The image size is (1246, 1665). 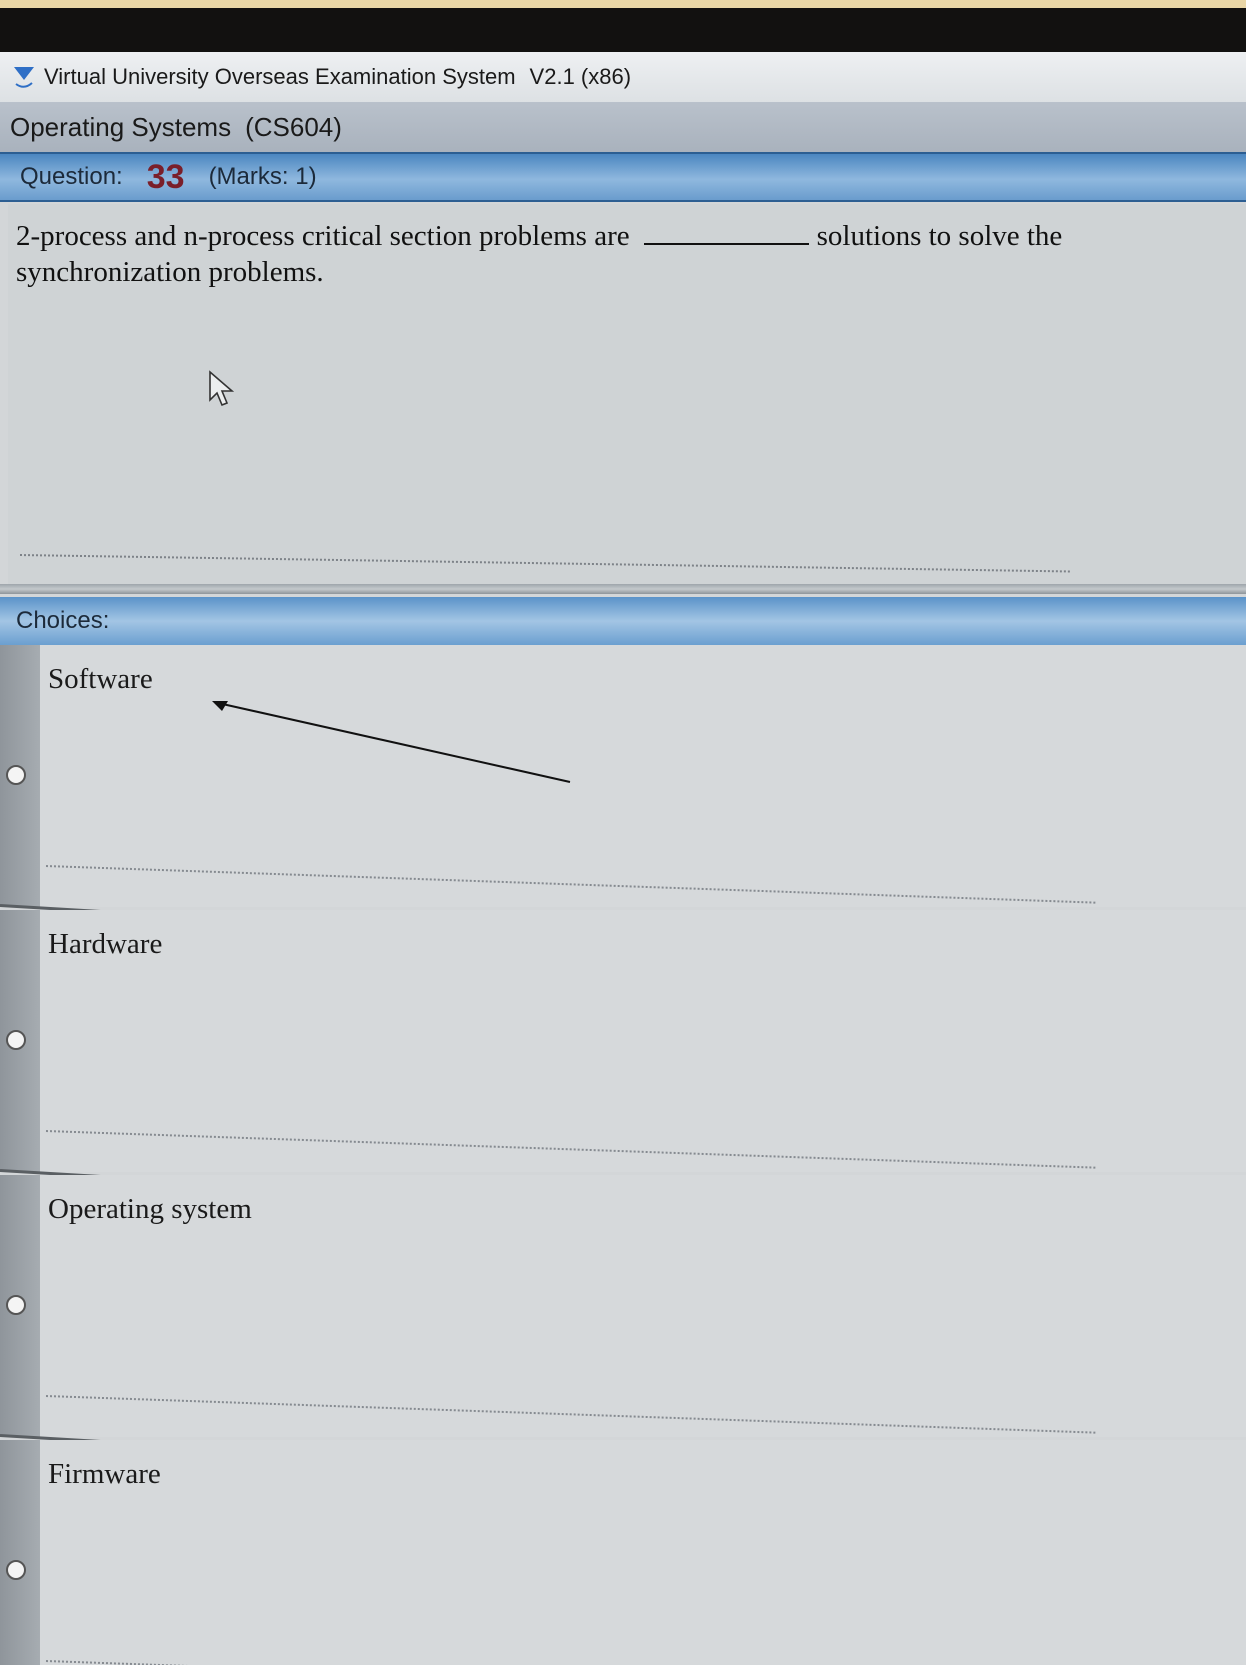 I want to click on vu-logo-icon, so click(x=24, y=77).